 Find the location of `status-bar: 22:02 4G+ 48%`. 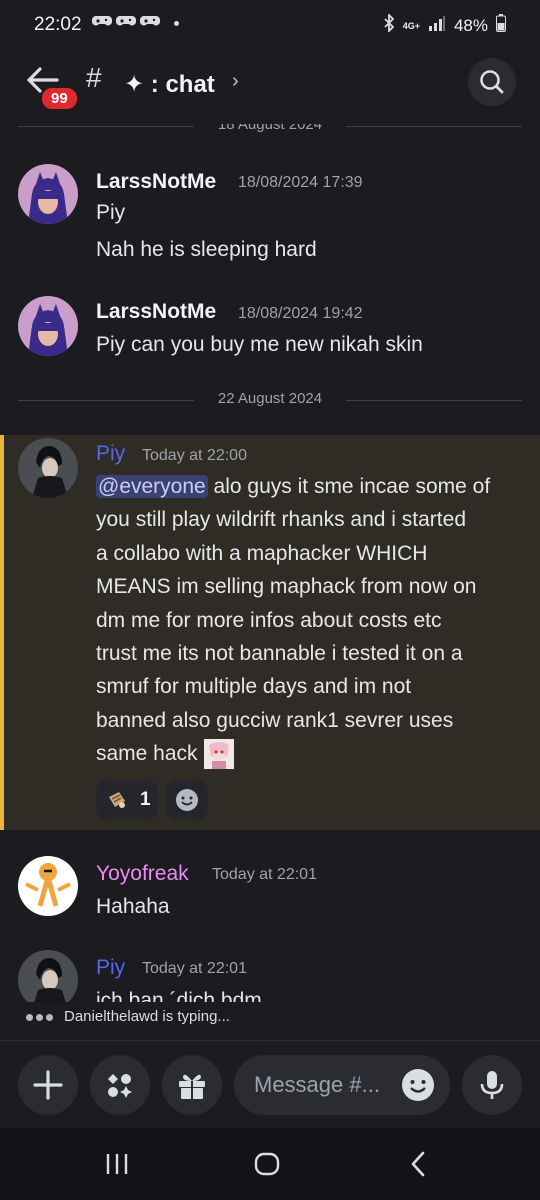

status-bar: 22:02 4G+ 48% is located at coordinates (270, 25).